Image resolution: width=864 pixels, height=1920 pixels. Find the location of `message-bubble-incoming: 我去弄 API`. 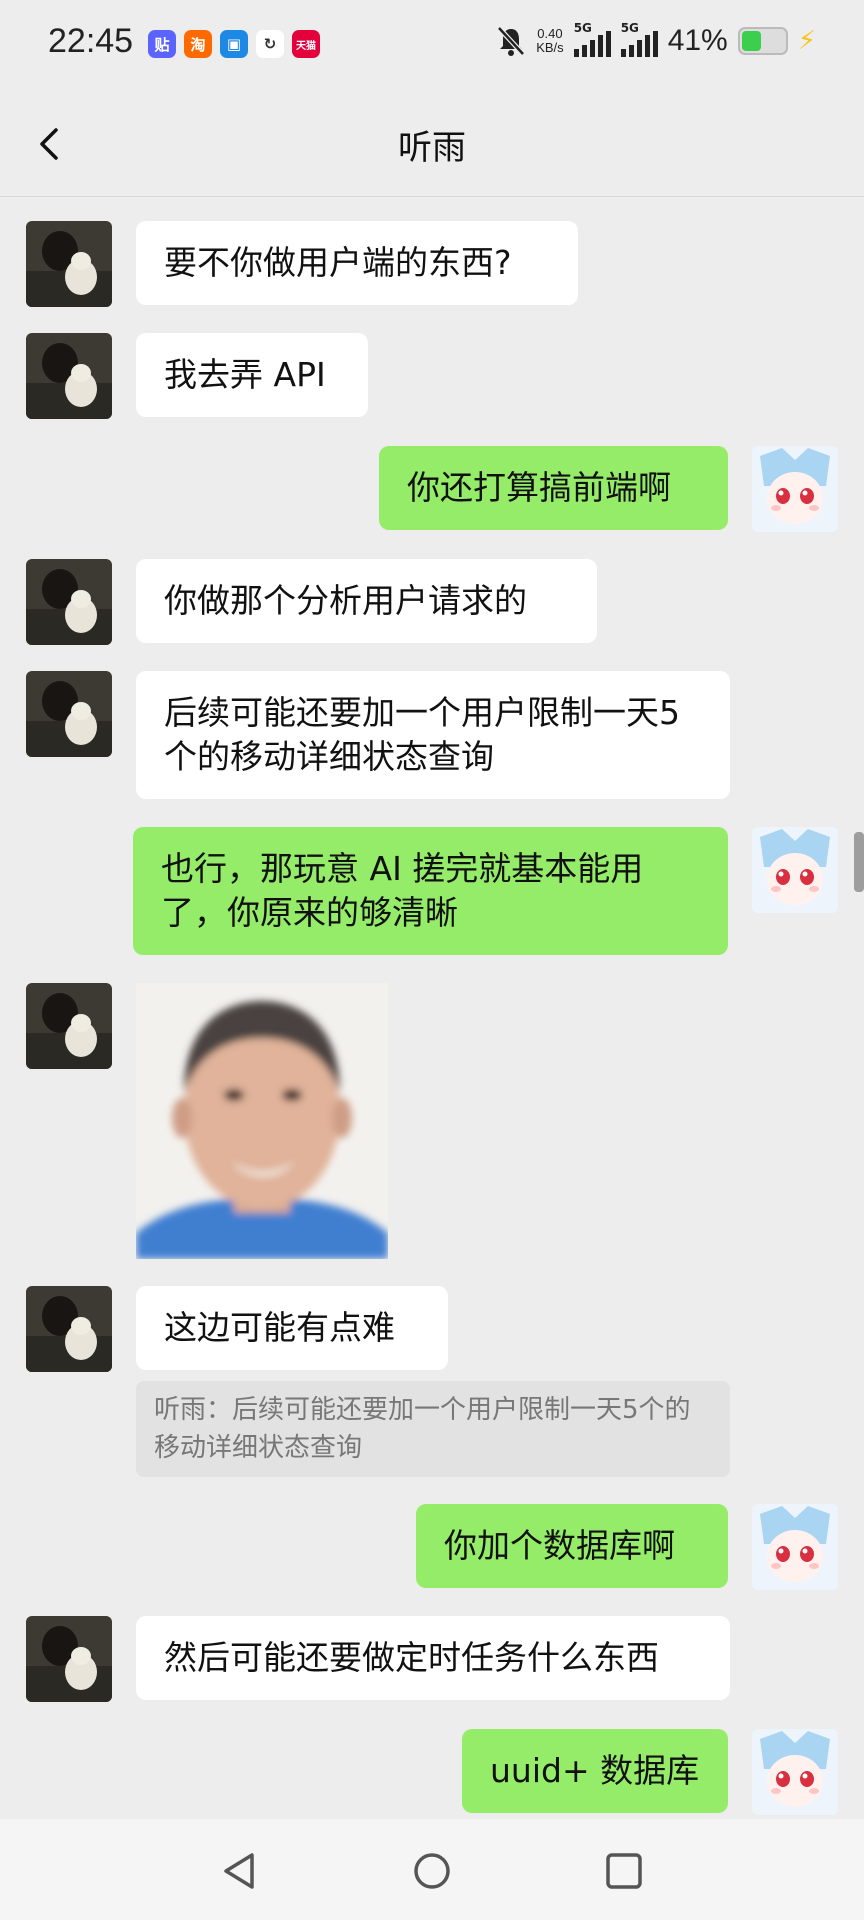

message-bubble-incoming: 我去弄 API is located at coordinates (252, 375).